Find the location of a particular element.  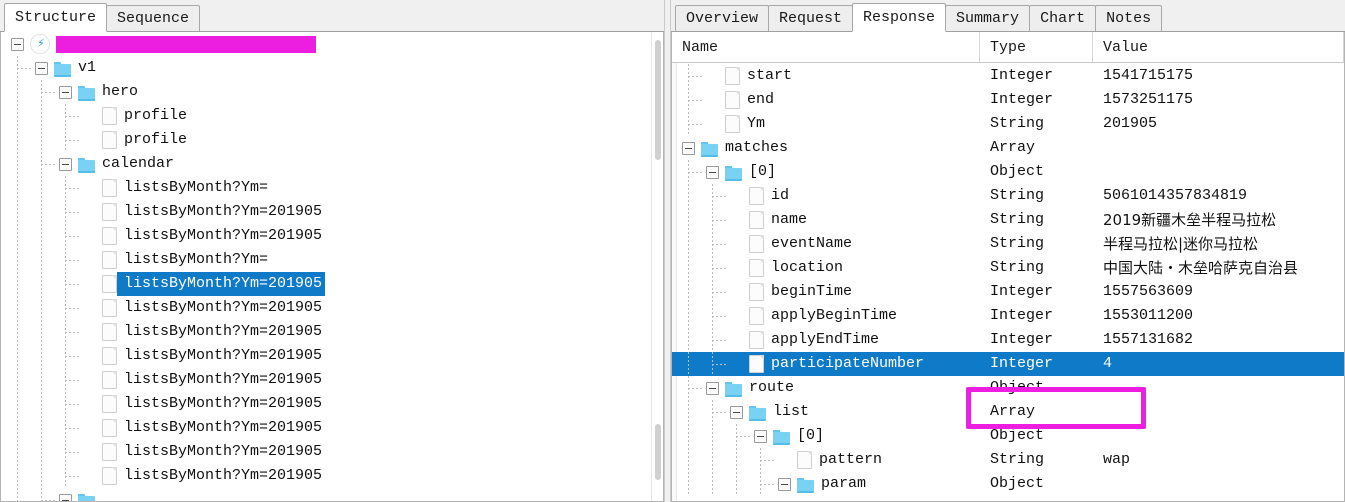

grid-cell-name: matches is located at coordinates (826, 148).